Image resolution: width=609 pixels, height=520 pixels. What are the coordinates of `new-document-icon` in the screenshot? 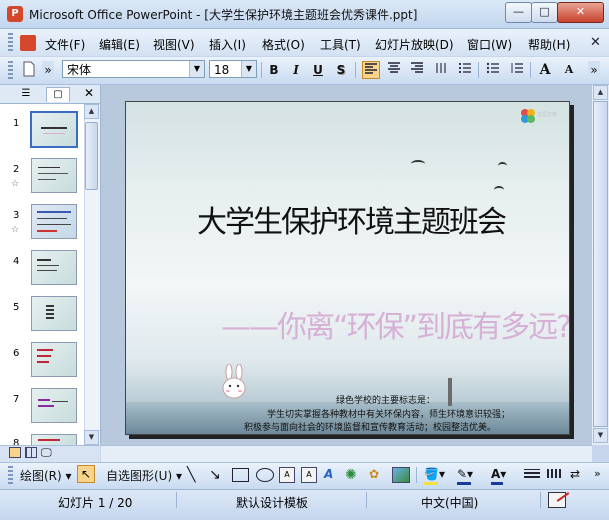 It's located at (29, 70).